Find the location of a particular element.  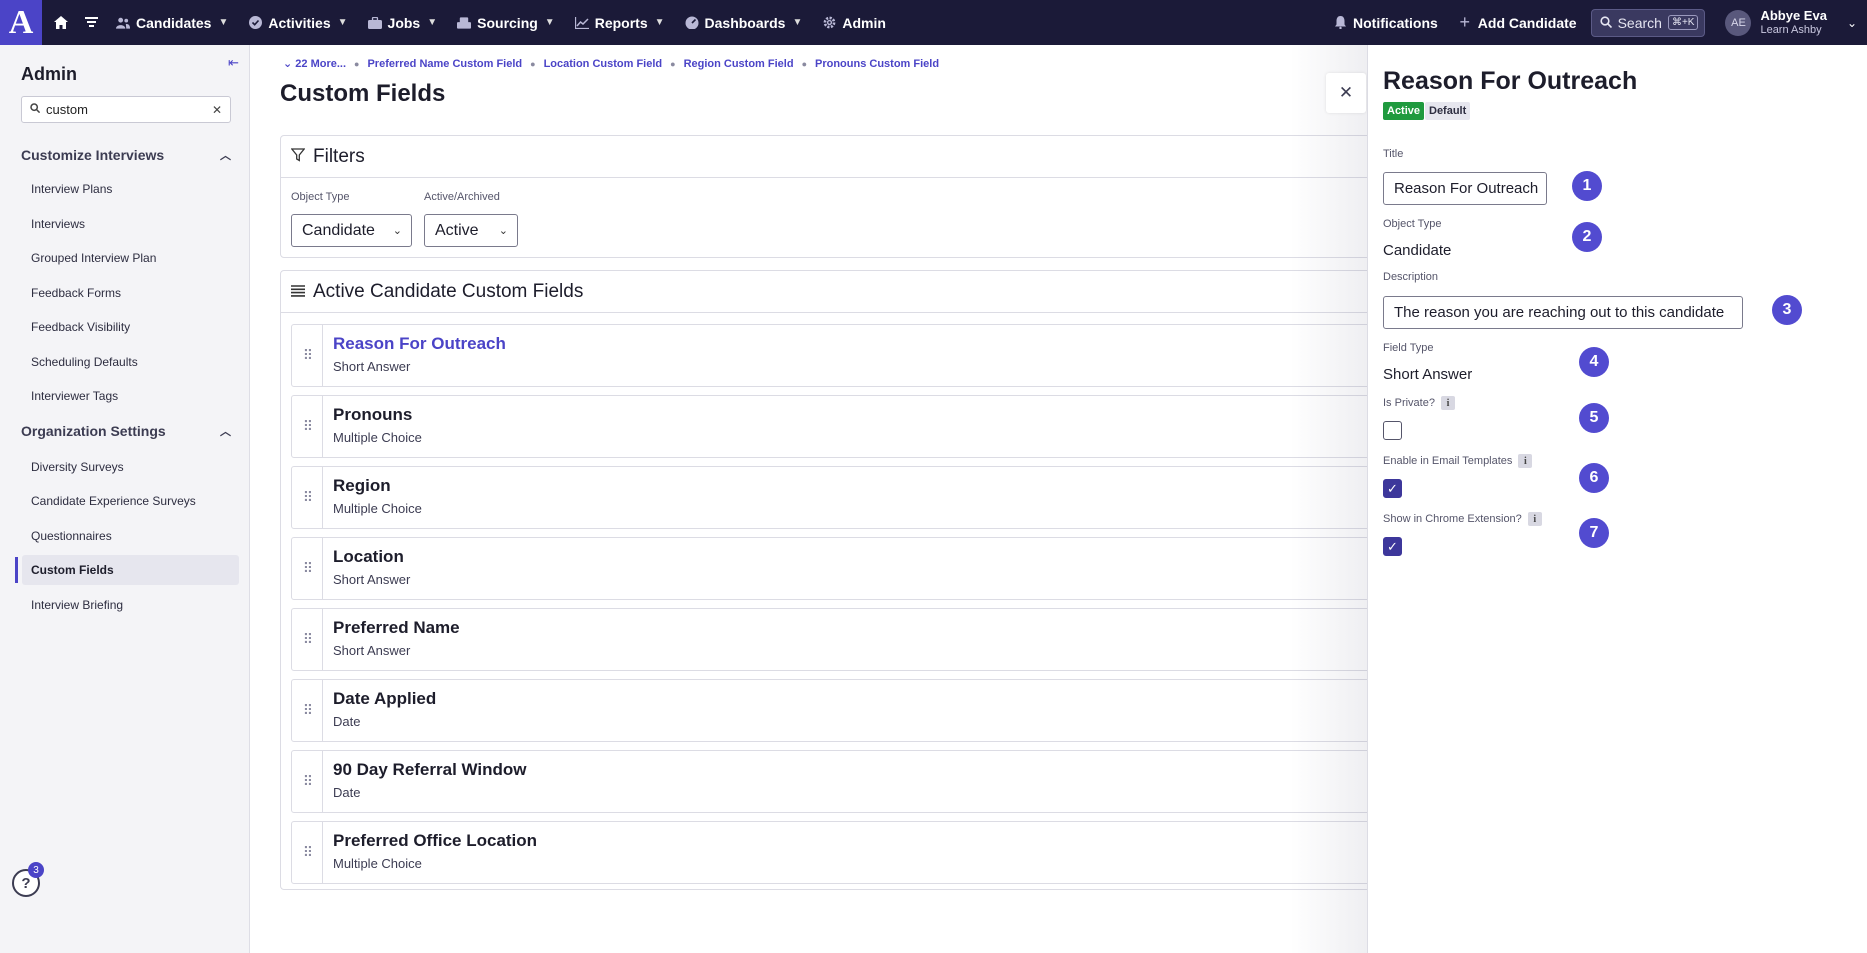

sidebar-item-feedback-visibility: Feedback Visibility is located at coordinates (130, 327).